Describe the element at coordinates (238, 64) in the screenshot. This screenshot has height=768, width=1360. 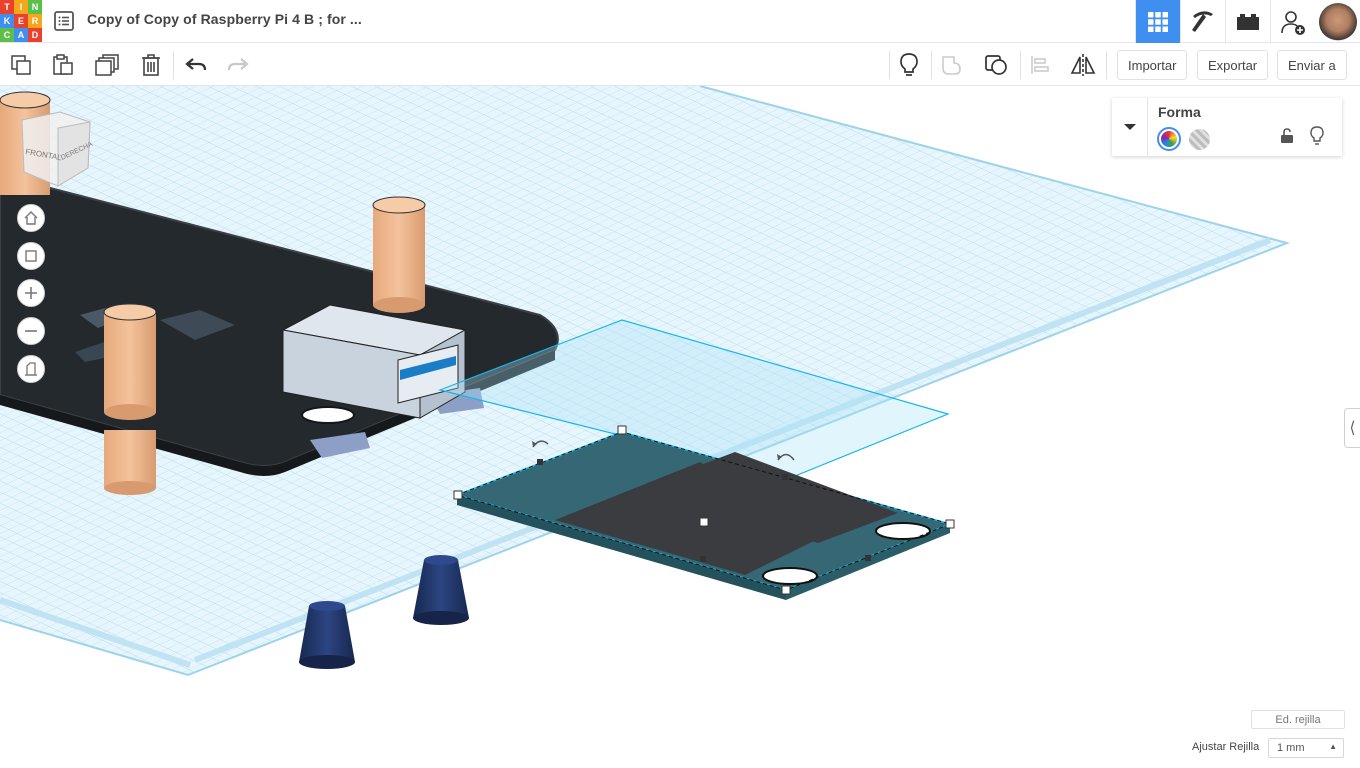
I see `redo-icon` at that location.